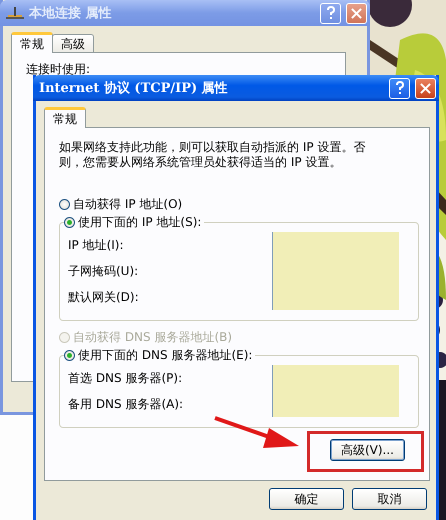  Describe the element at coordinates (103, 297) in the screenshot. I see `field-label: 默认网关(D):` at that location.